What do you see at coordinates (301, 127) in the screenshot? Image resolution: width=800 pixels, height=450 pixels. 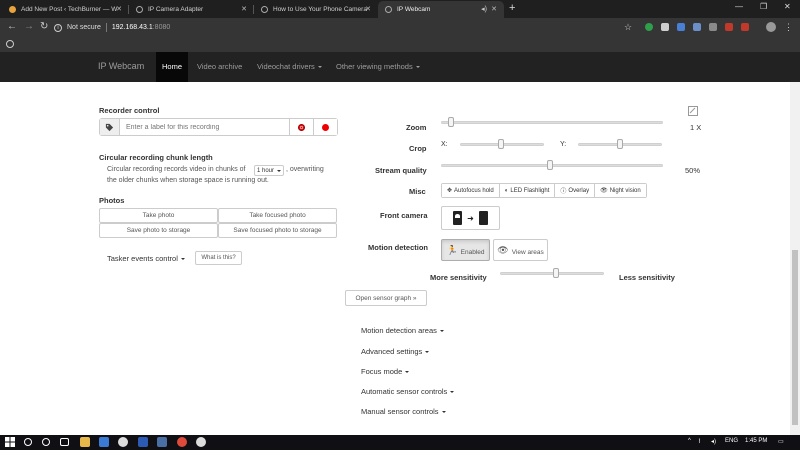 I see `record-button` at bounding box center [301, 127].